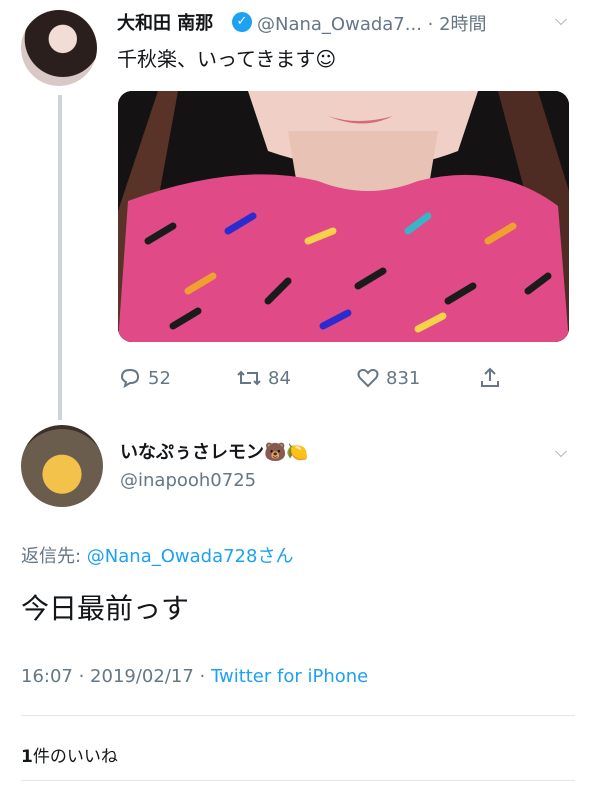 The image size is (591, 789). I want to click on likes-count: 1, so click(27, 757).